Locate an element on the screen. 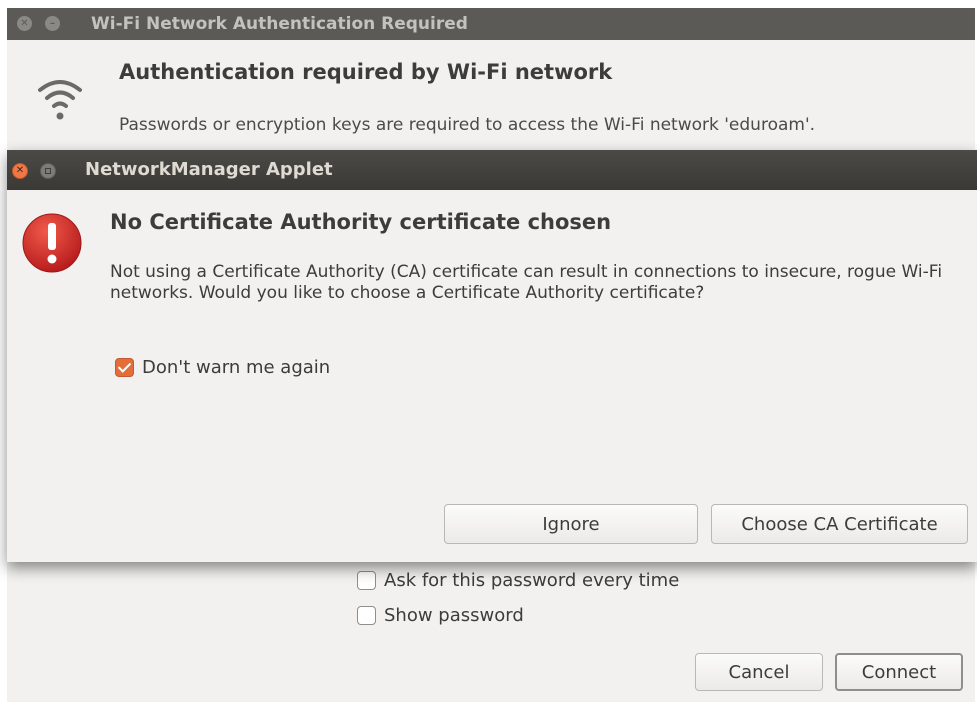  dont-warn-checkbox: Don't warn me again is located at coordinates (222, 367).